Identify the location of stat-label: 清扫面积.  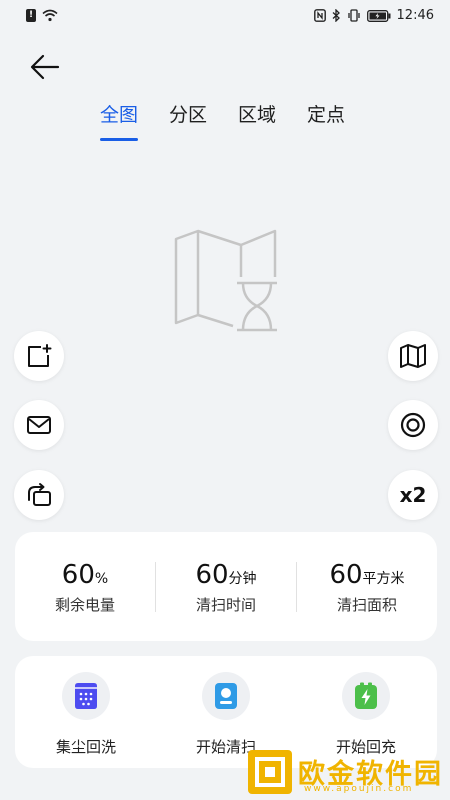
(366, 605).